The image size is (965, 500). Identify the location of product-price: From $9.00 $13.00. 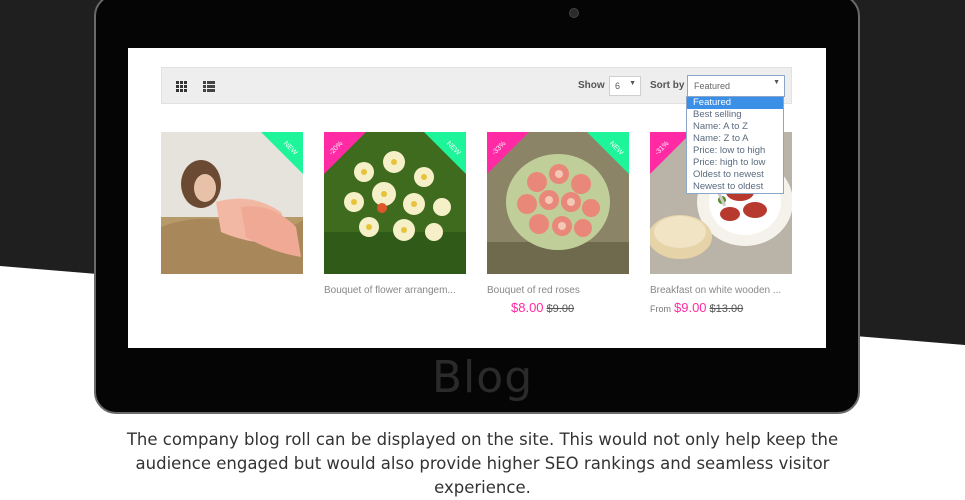
(696, 307).